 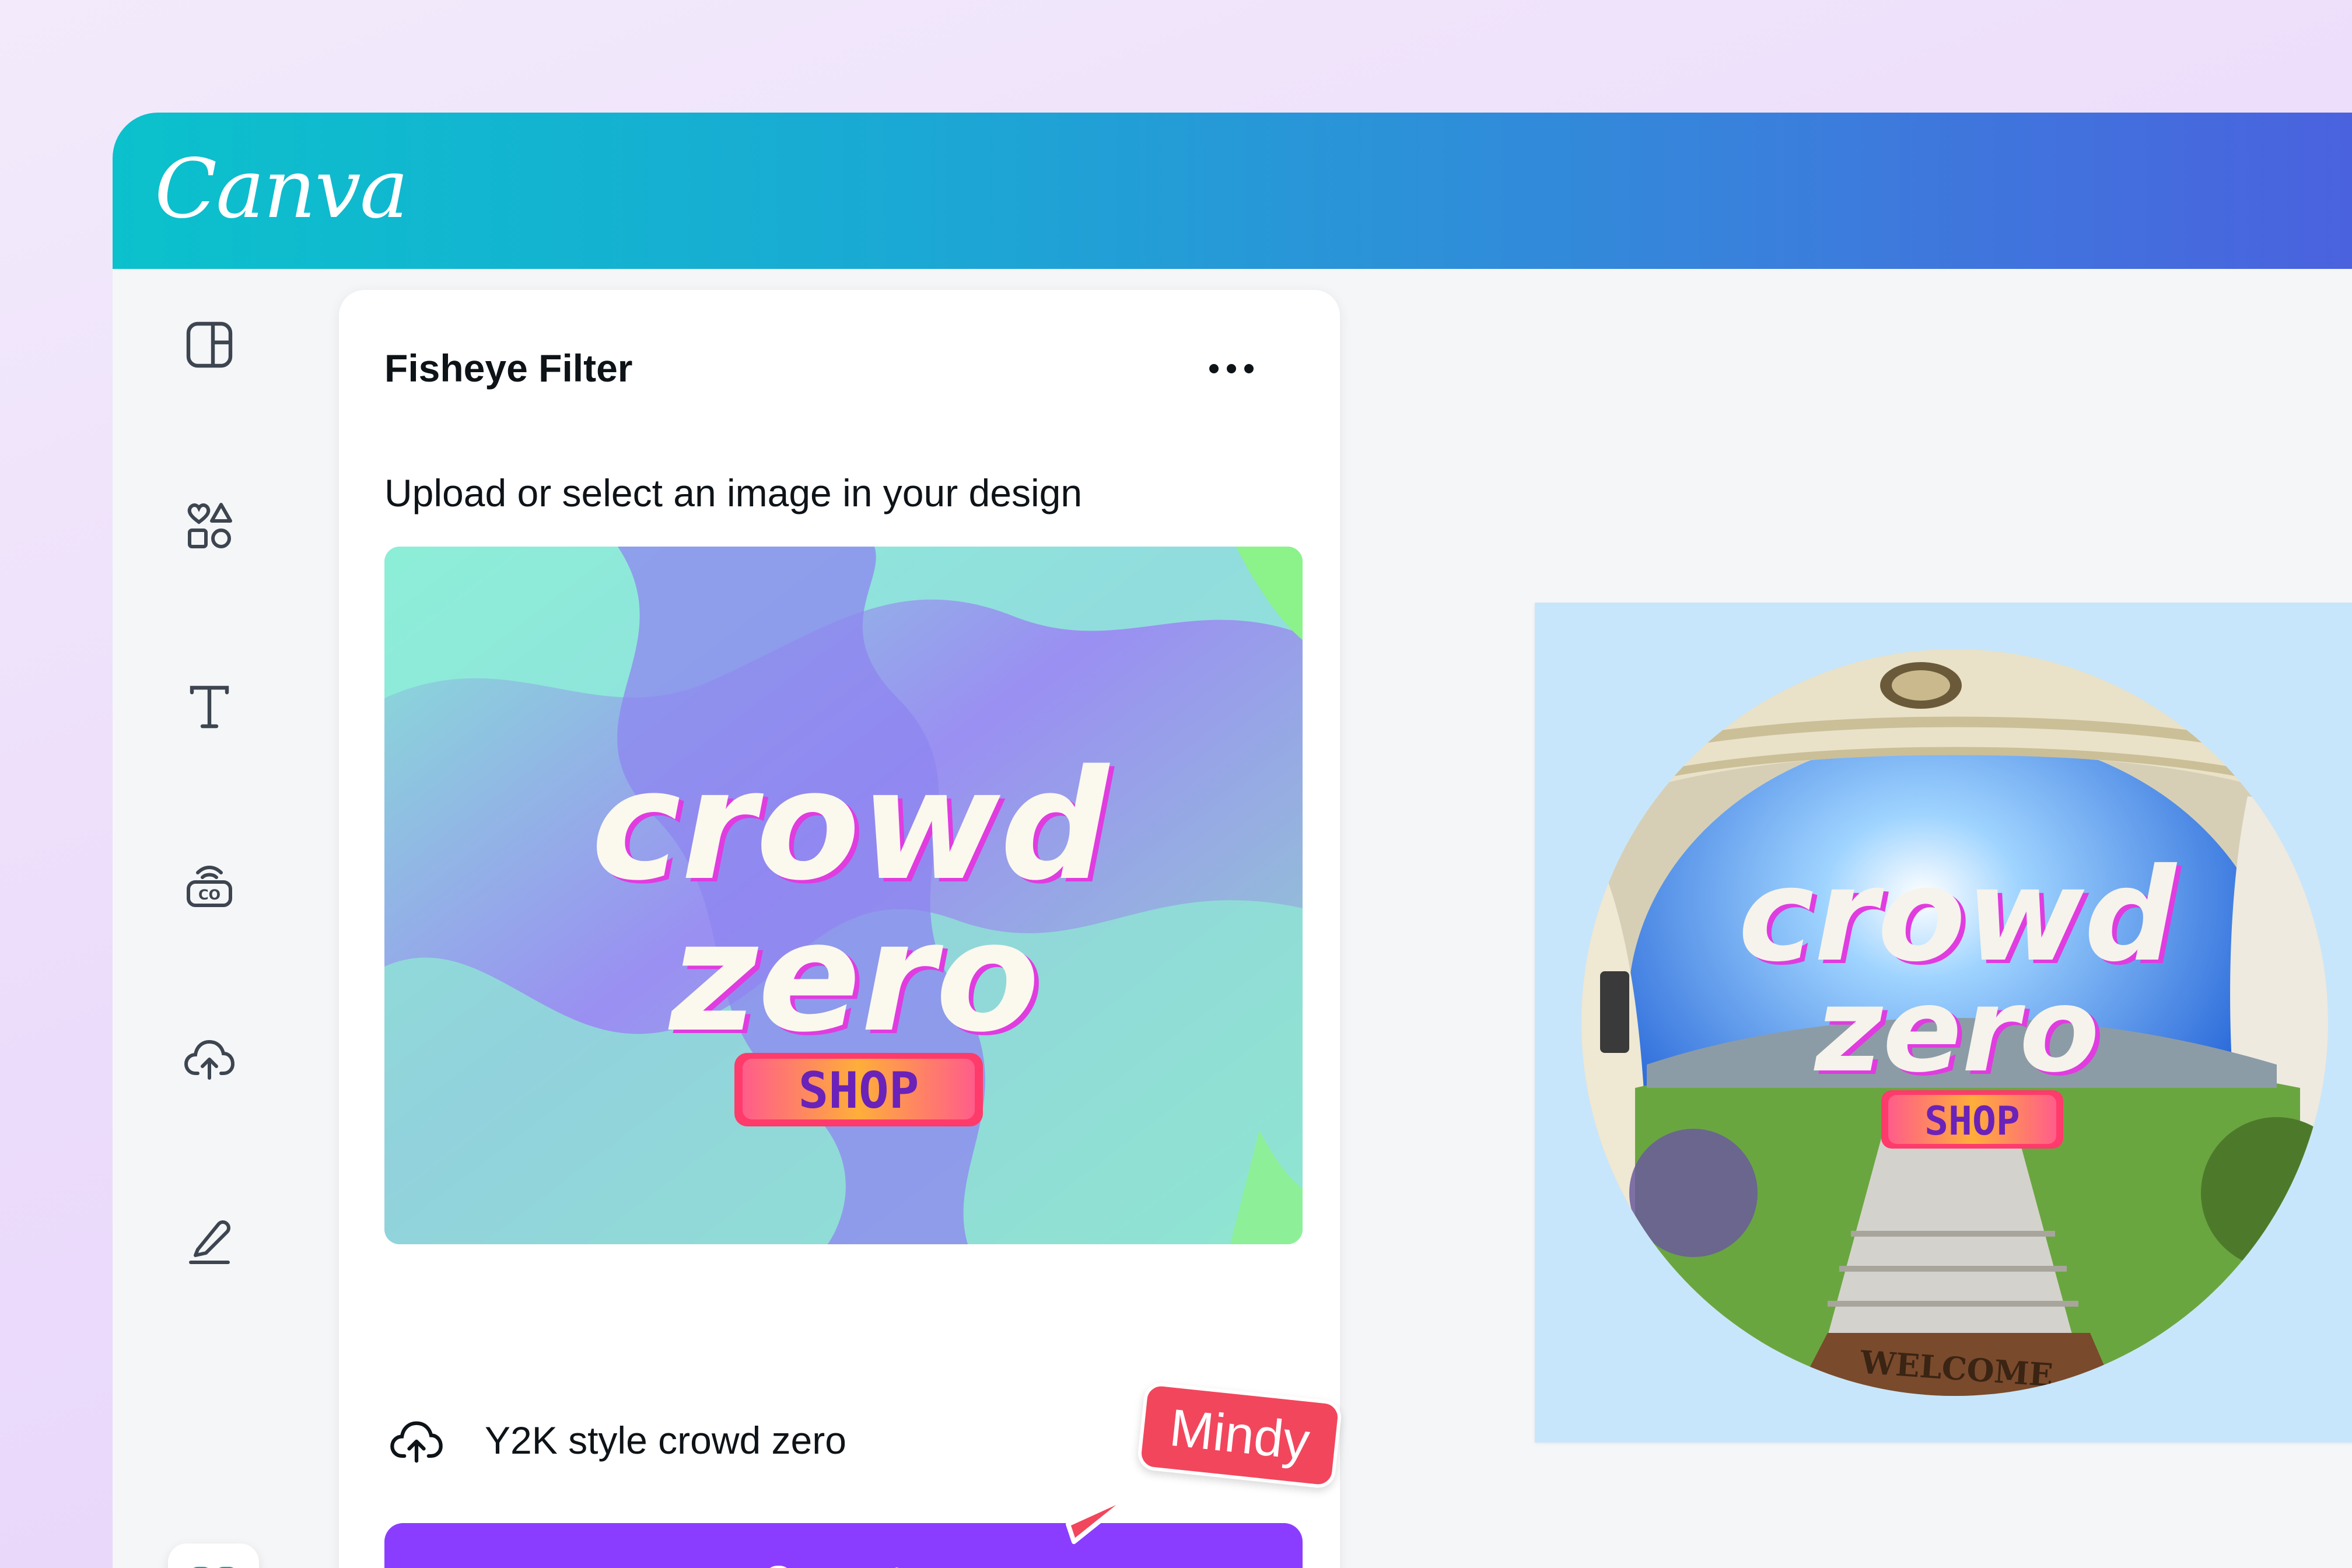 I want to click on rail-item-uploads, so click(x=209, y=1059).